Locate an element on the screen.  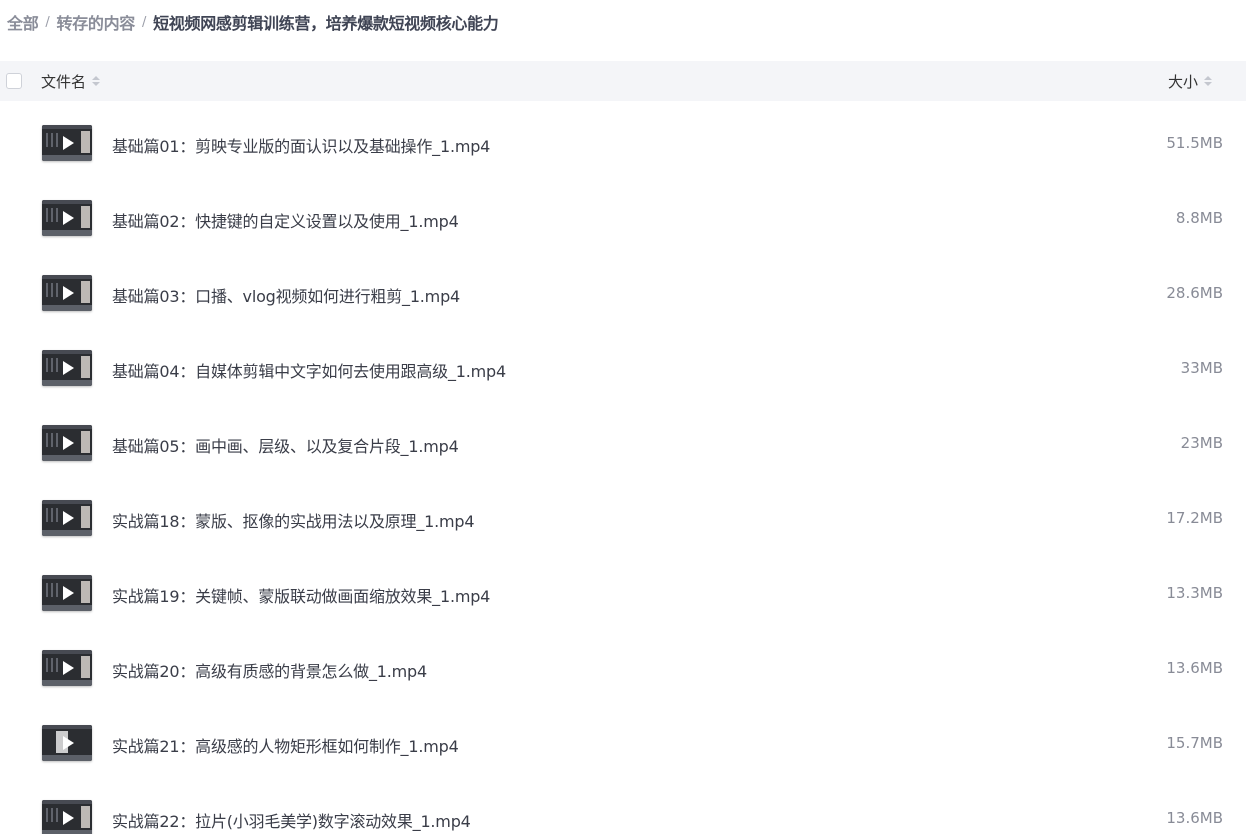
breadcrumb-parent-link: 转存的内容 is located at coordinates (96, 22).